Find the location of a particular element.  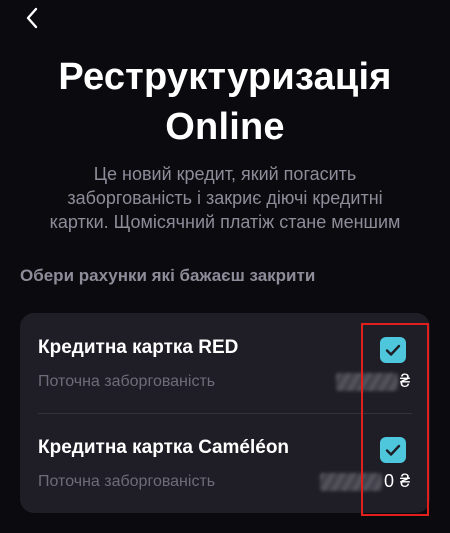

back-button is located at coordinates (32, 18).